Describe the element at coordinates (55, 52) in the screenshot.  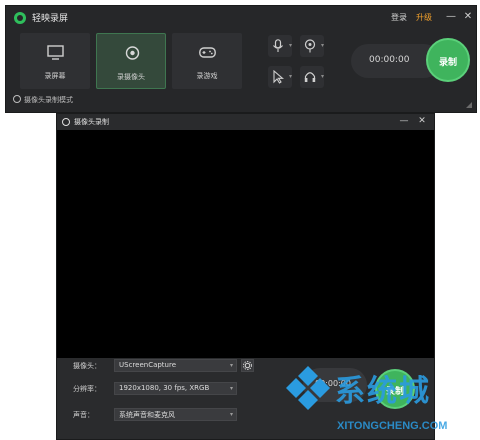
I see `monitor-icon` at that location.